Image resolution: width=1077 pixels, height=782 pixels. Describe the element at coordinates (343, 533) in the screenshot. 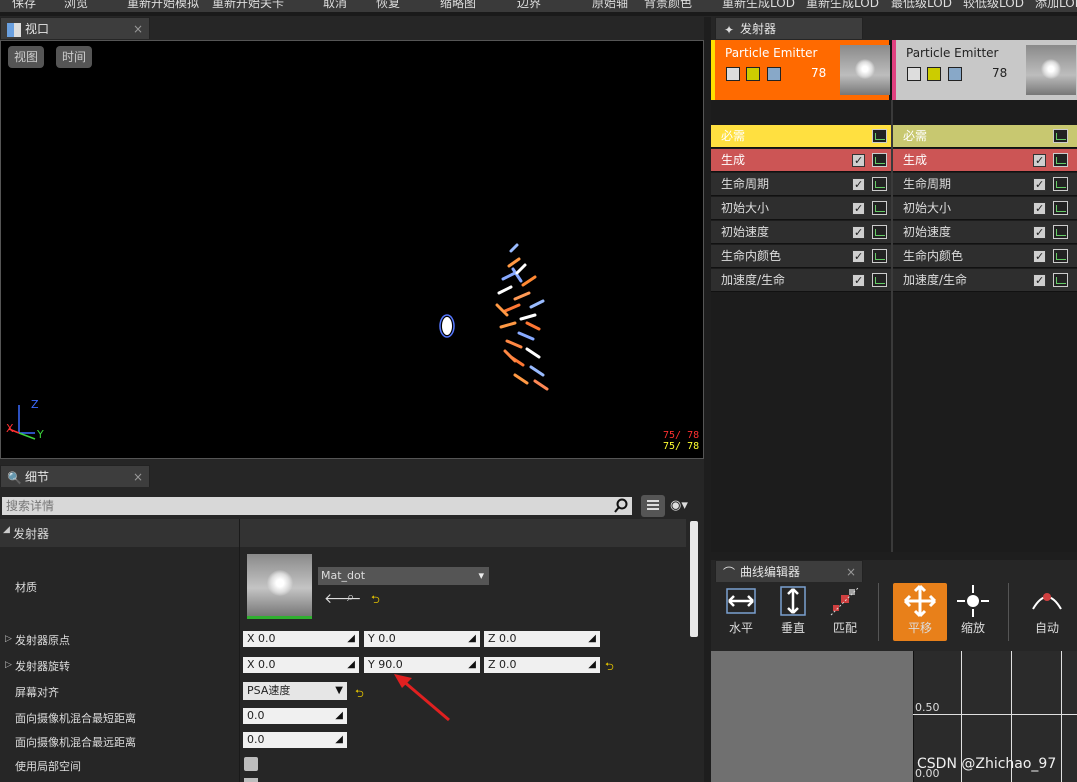

I see `section-header: ◢ 发射器` at that location.